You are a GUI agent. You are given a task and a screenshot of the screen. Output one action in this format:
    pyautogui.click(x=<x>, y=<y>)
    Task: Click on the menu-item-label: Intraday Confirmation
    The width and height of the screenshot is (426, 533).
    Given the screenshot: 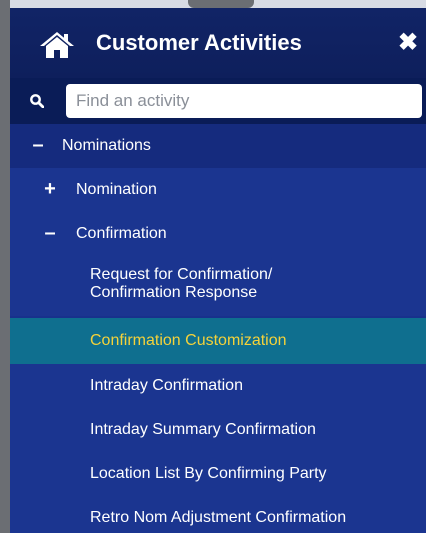 What is the action you would take?
    pyautogui.click(x=166, y=385)
    